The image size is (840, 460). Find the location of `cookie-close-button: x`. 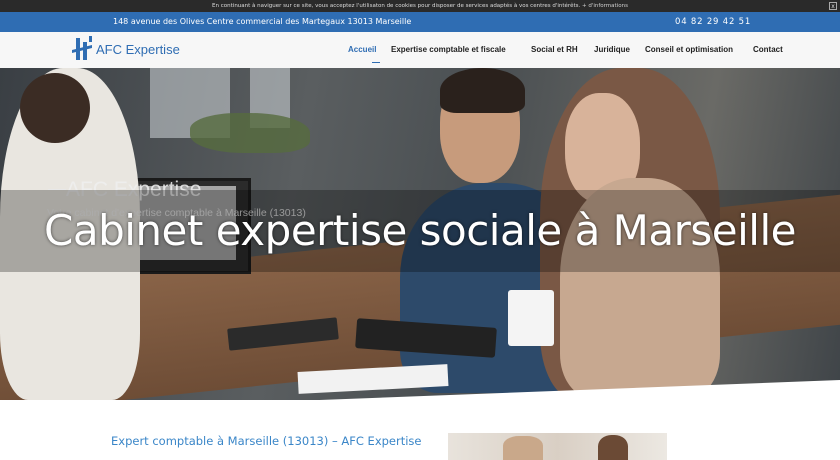

cookie-close-button: x is located at coordinates (833, 6).